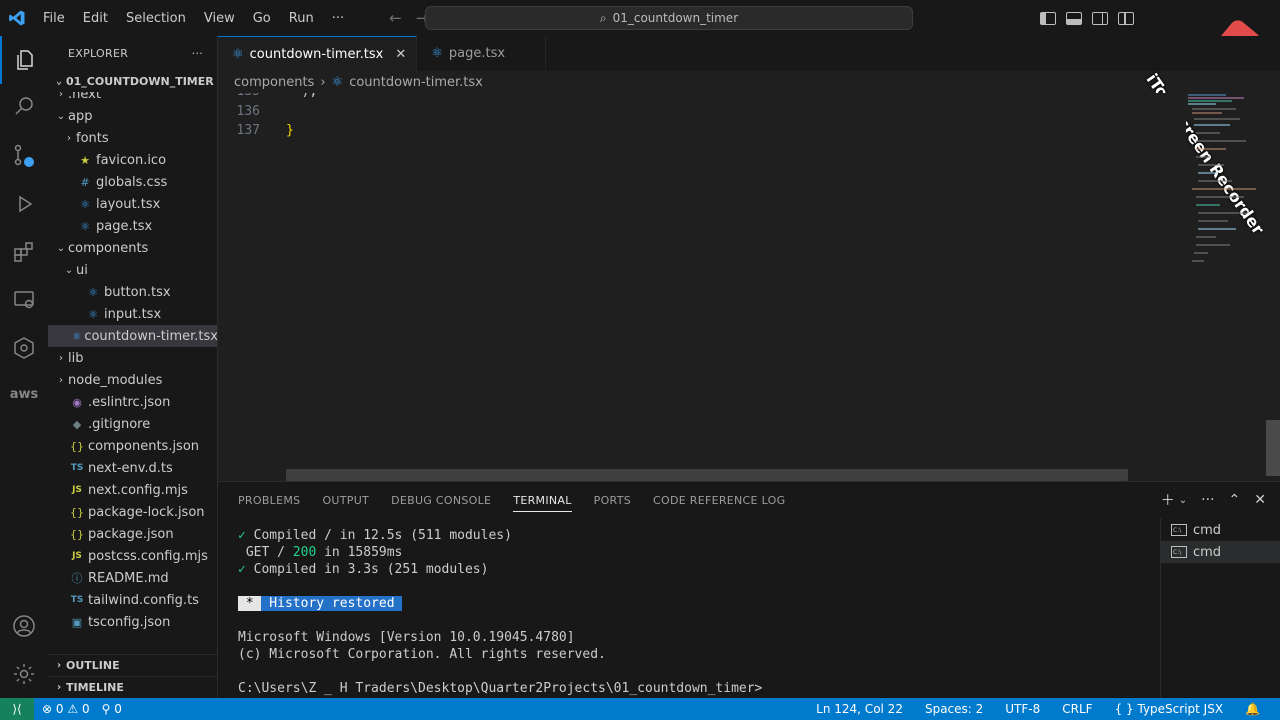  Describe the element at coordinates (269, 500) in the screenshot. I see `tab-problems: PROBLEMS` at that location.